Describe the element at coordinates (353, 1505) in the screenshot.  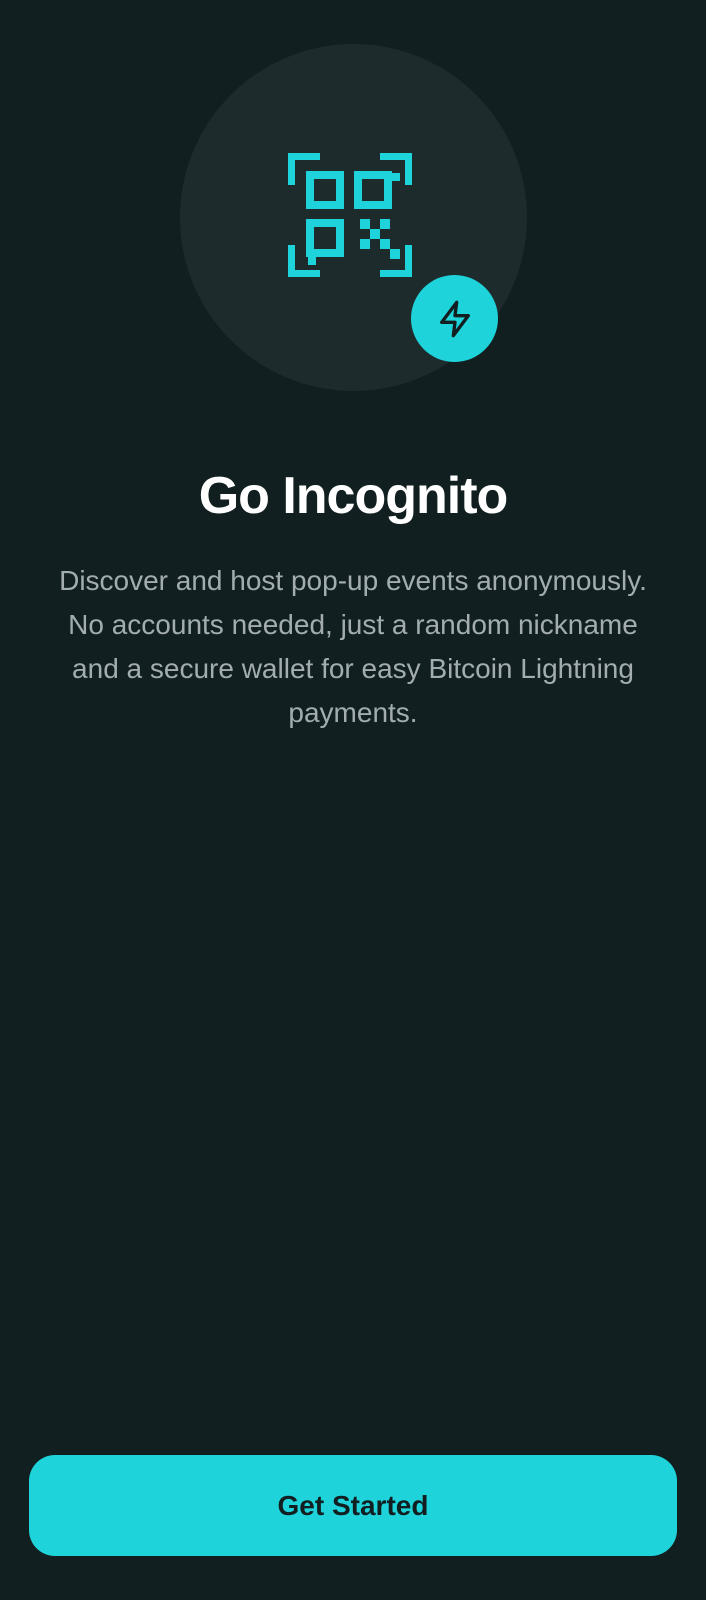
I see `get-started-button: Get Started` at that location.